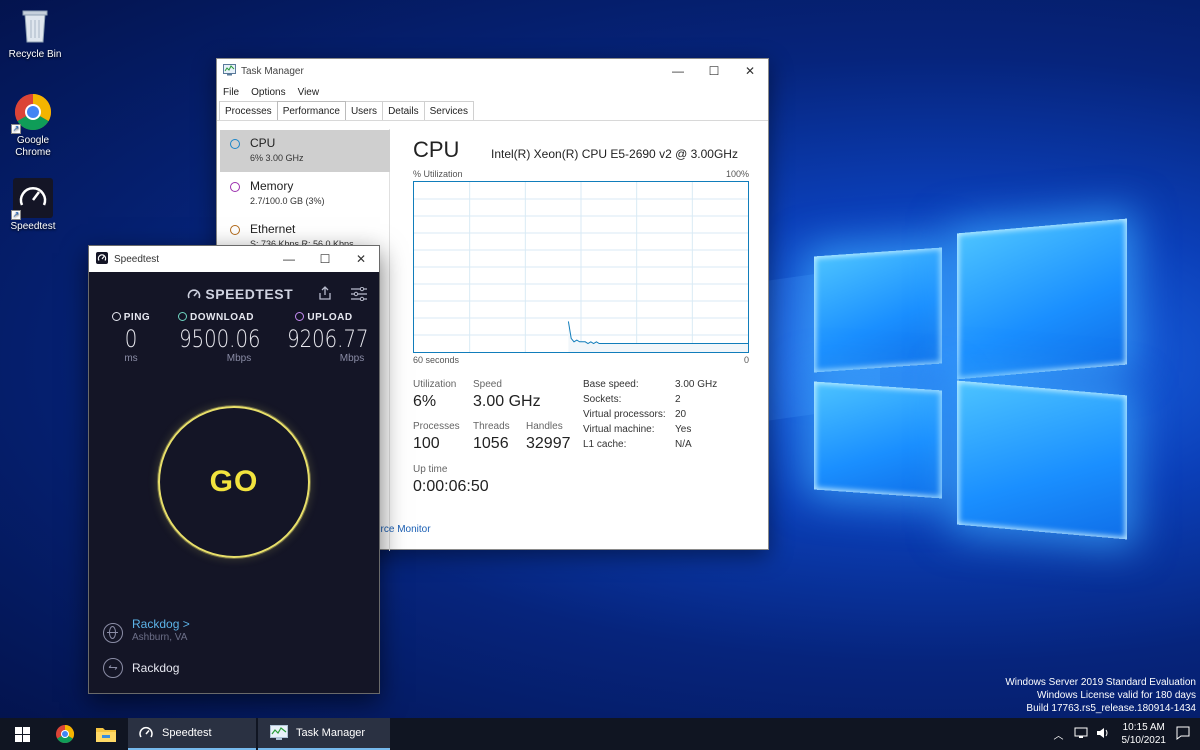  What do you see at coordinates (491, 443) in the screenshot?
I see `stat-value: 1056` at bounding box center [491, 443].